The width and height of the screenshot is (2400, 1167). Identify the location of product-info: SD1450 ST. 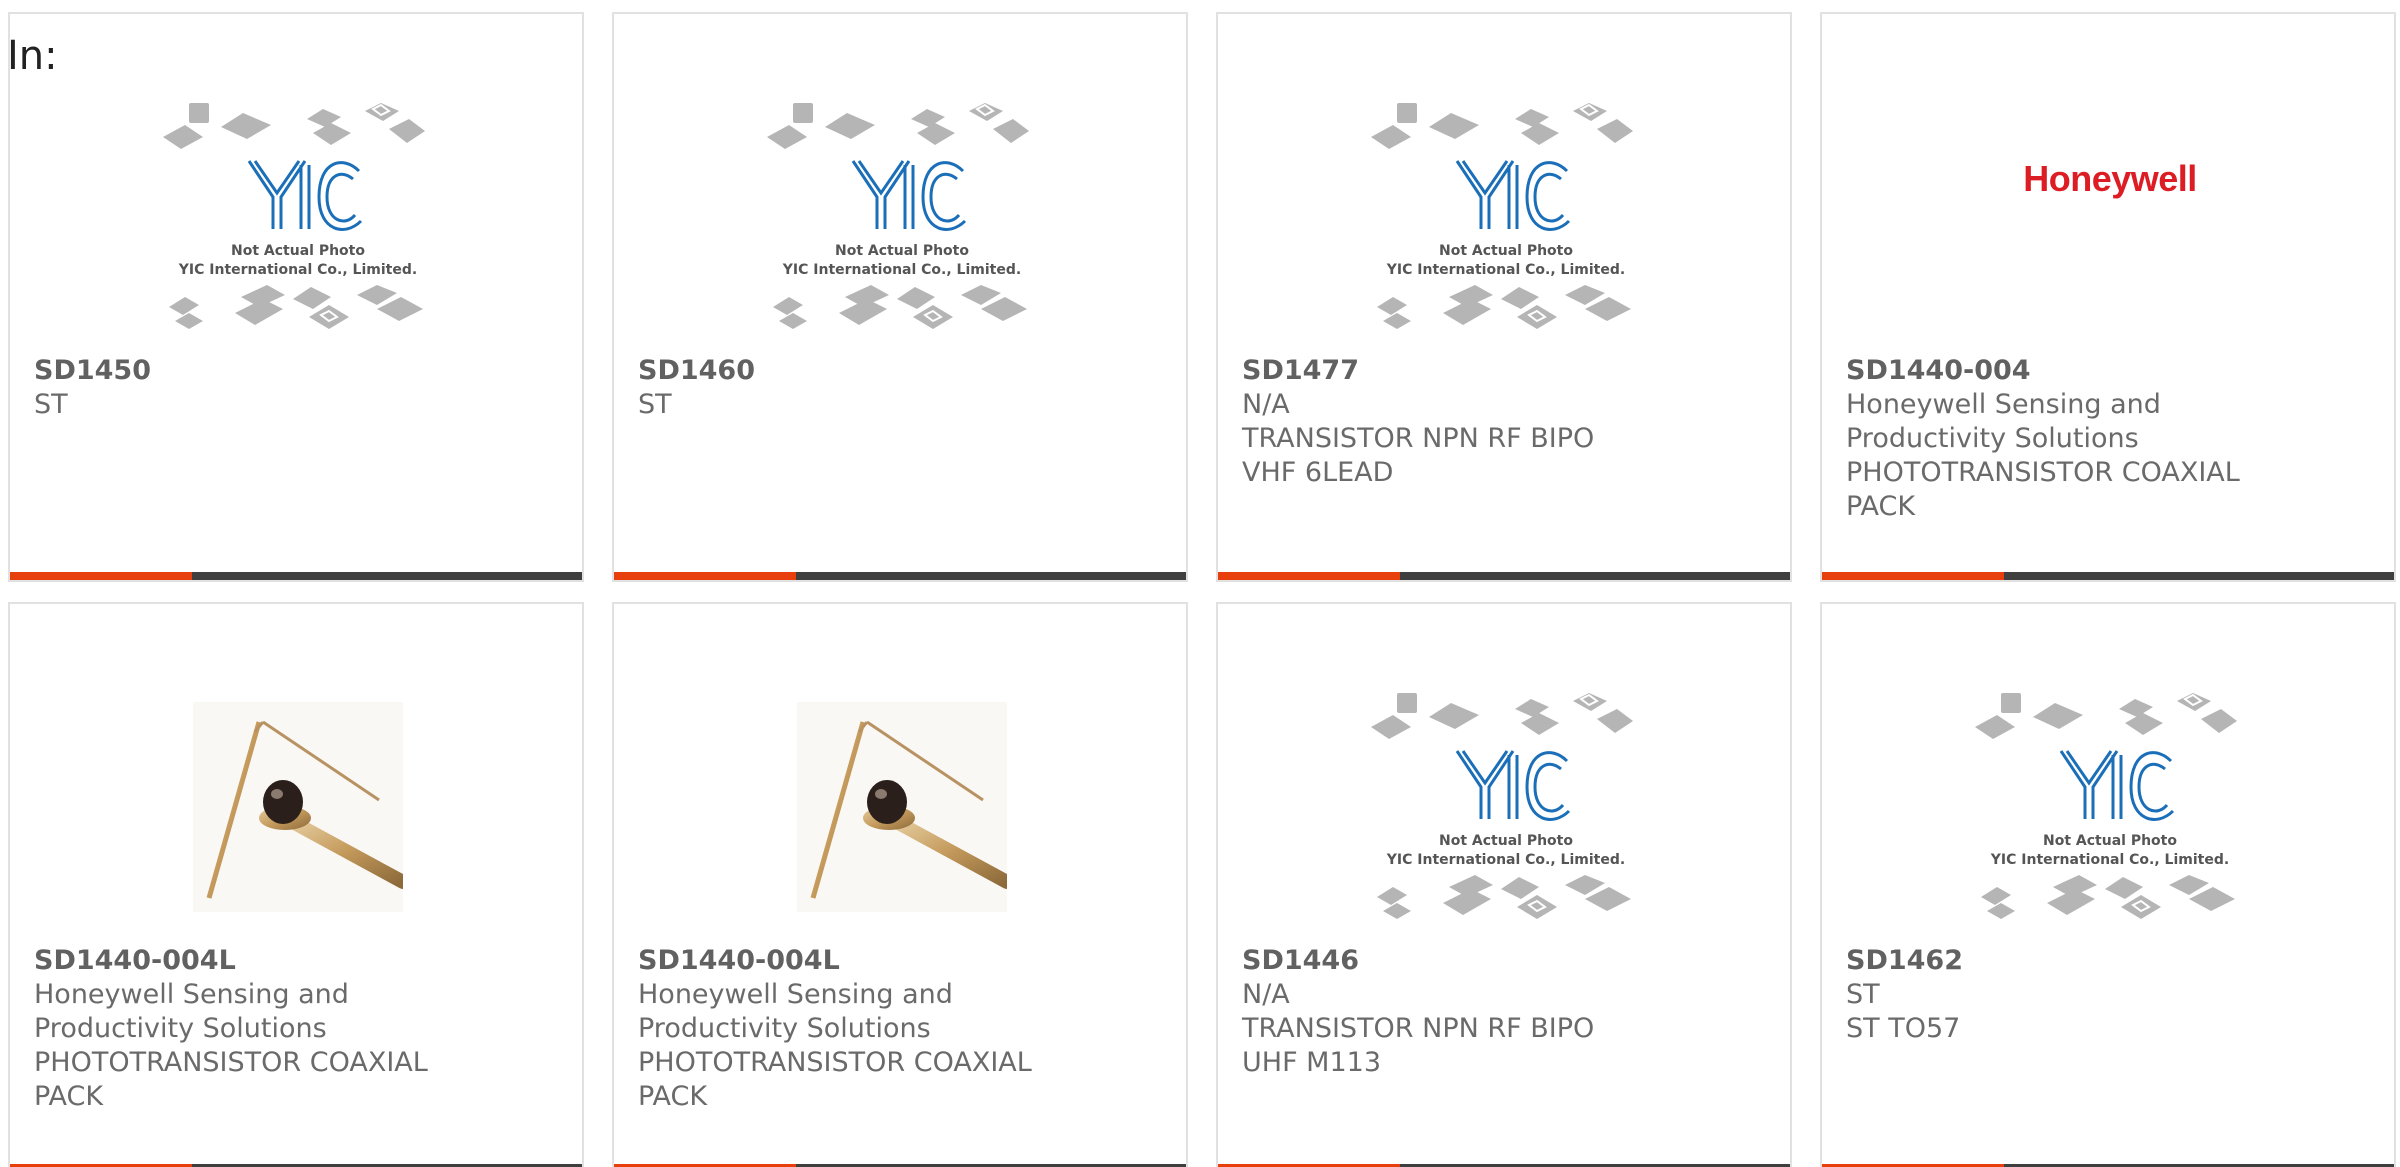
(299, 388).